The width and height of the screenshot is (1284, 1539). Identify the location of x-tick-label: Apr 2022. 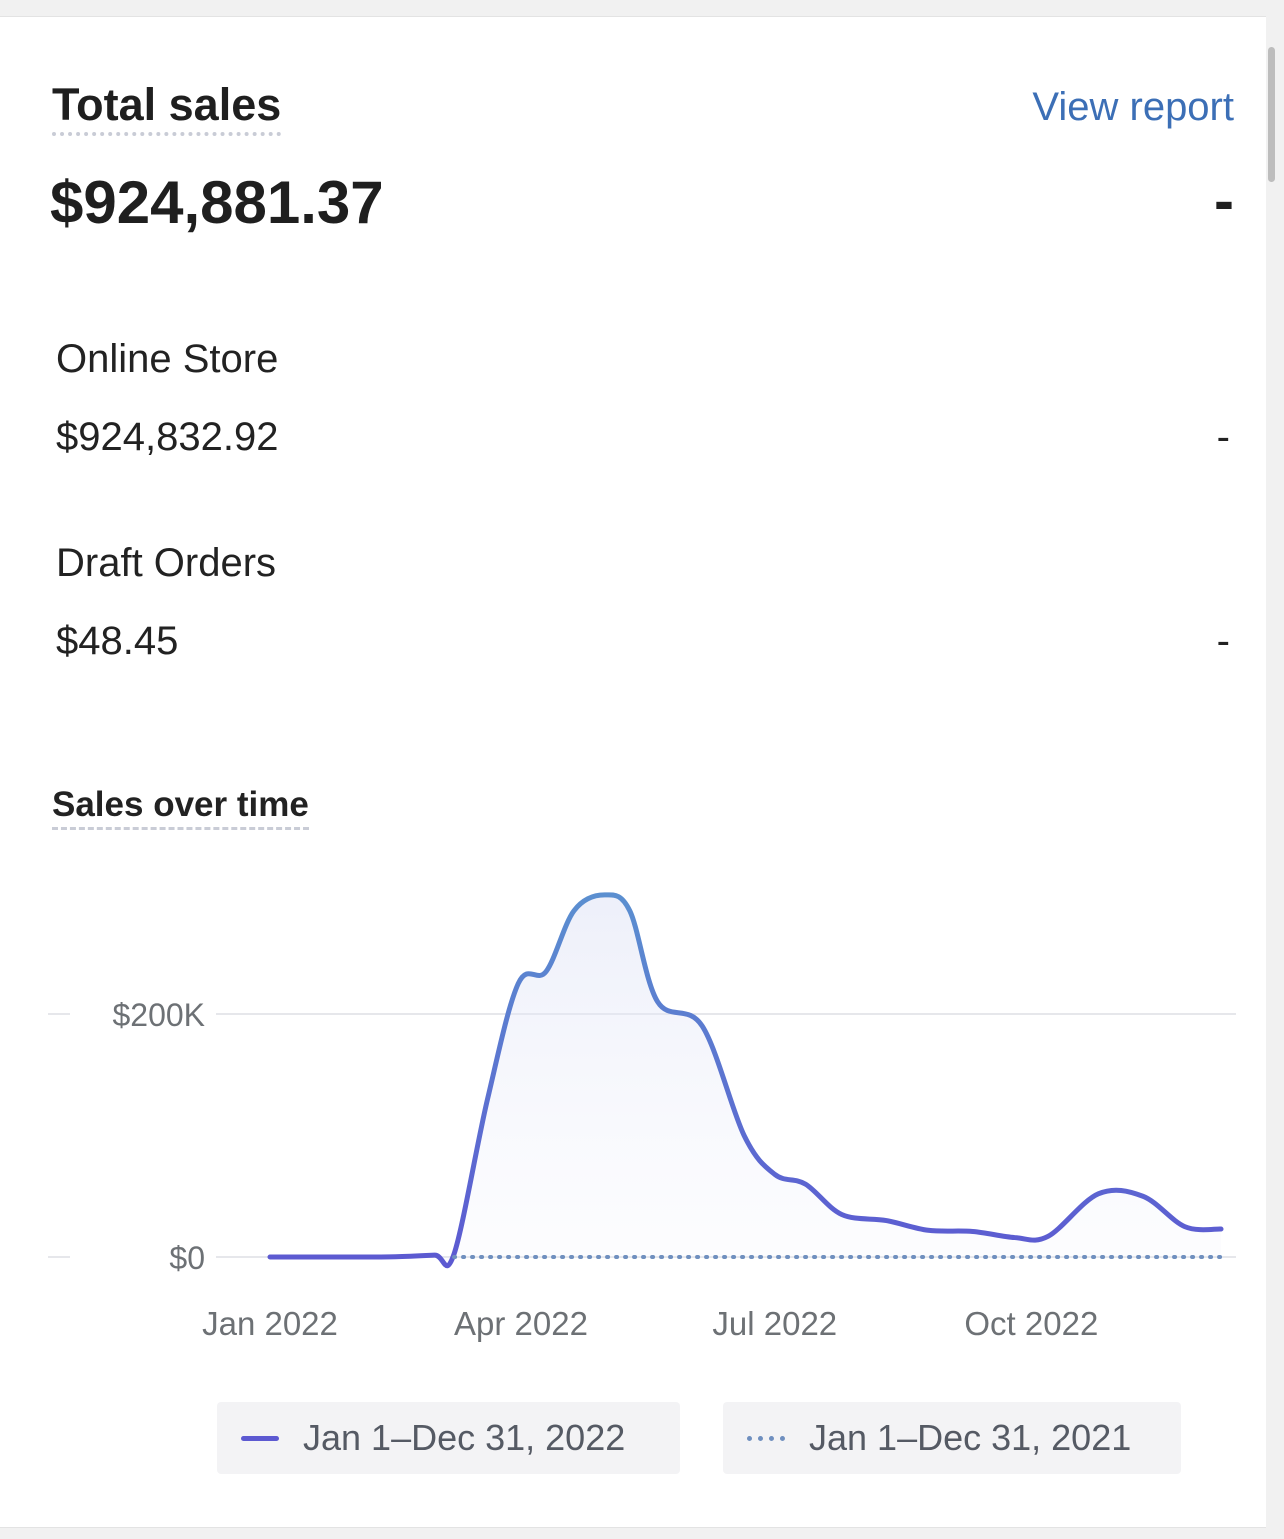
(521, 1323).